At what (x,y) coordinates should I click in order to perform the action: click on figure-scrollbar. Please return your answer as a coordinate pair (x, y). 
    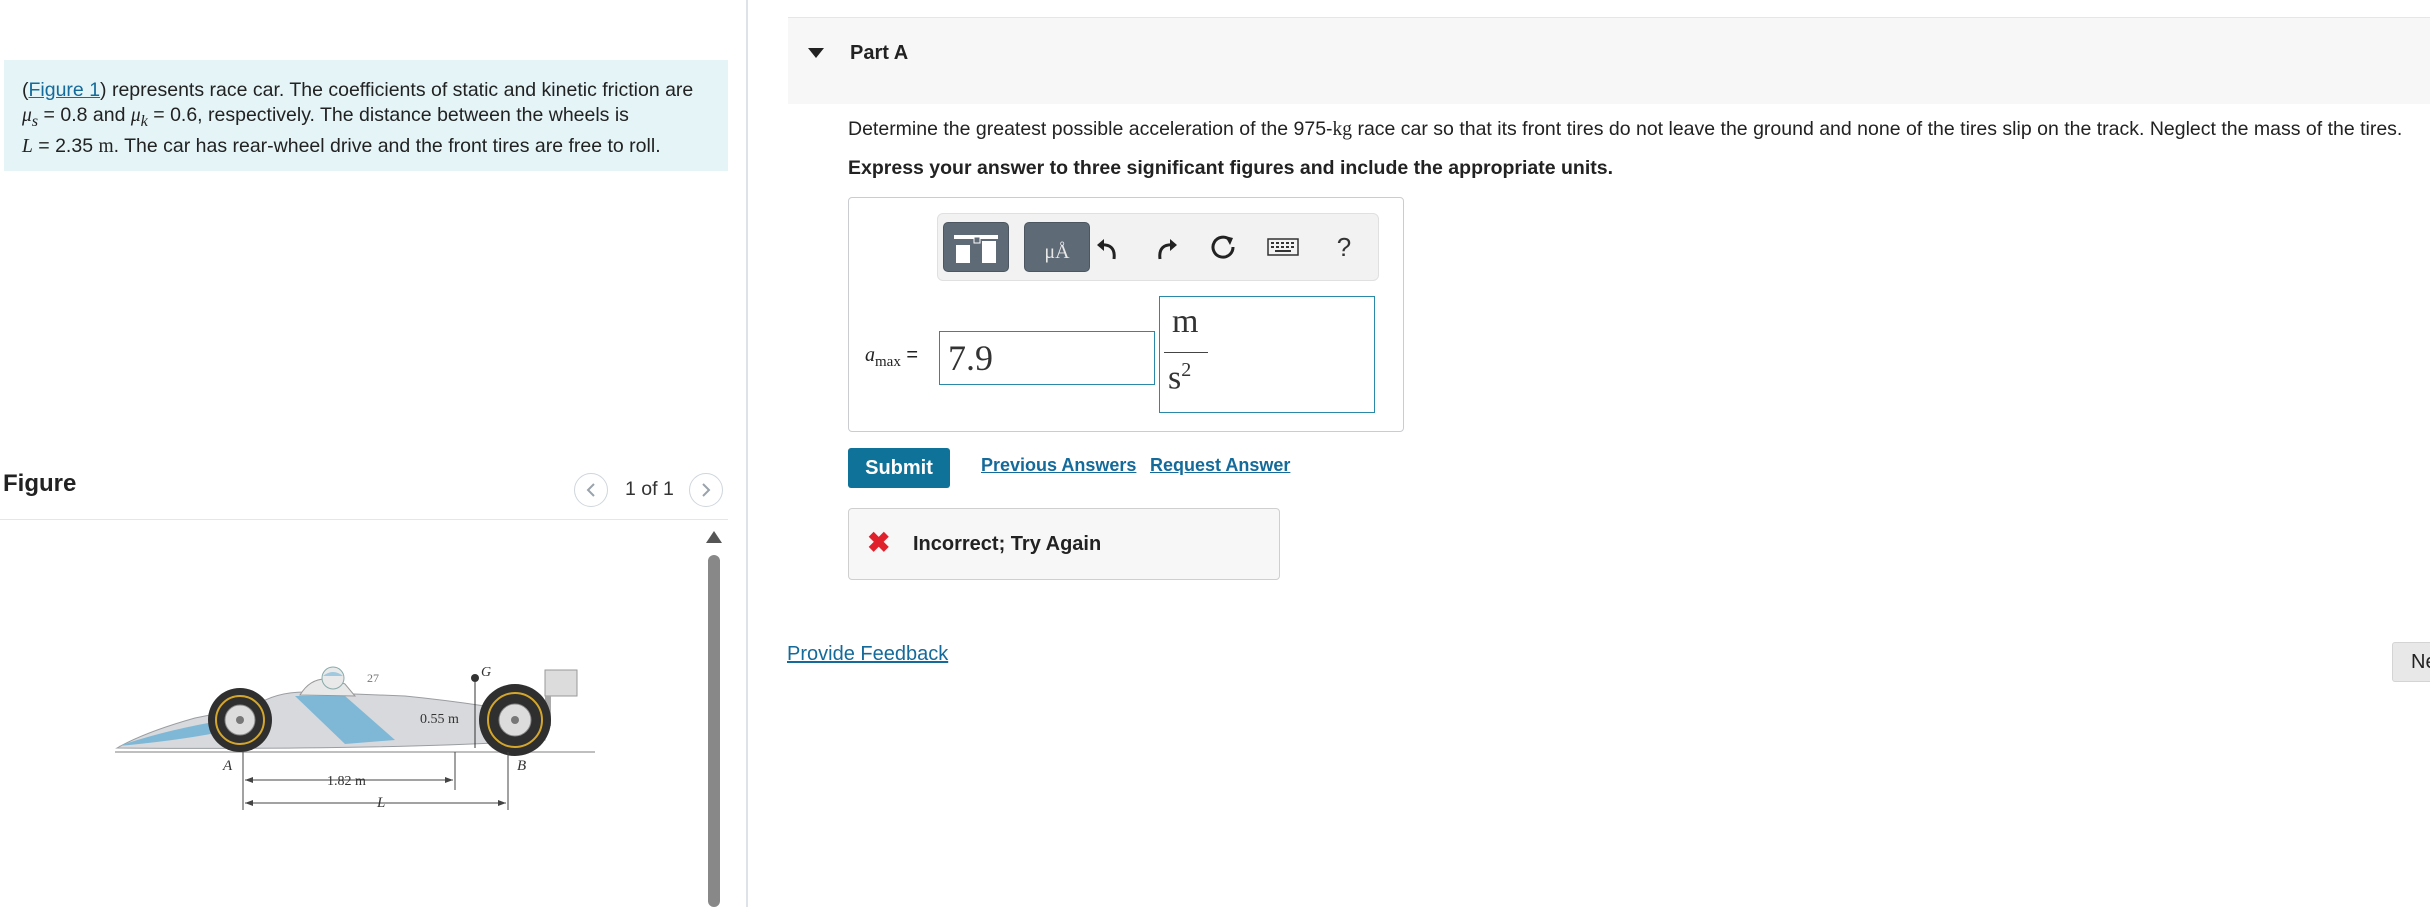
    Looking at the image, I should click on (714, 731).